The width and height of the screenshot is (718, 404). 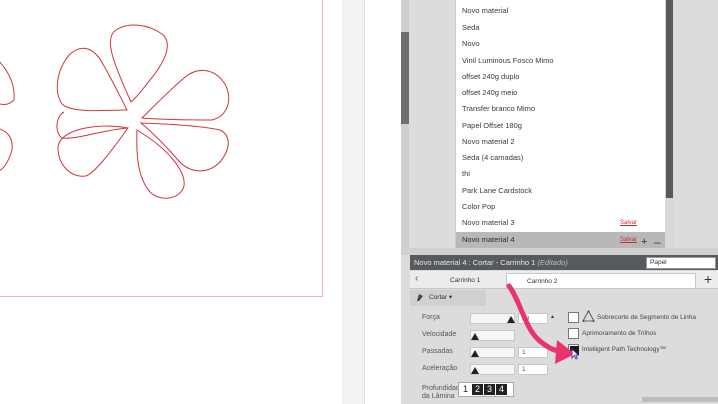 I want to click on add-tab-button: +, so click(x=708, y=279).